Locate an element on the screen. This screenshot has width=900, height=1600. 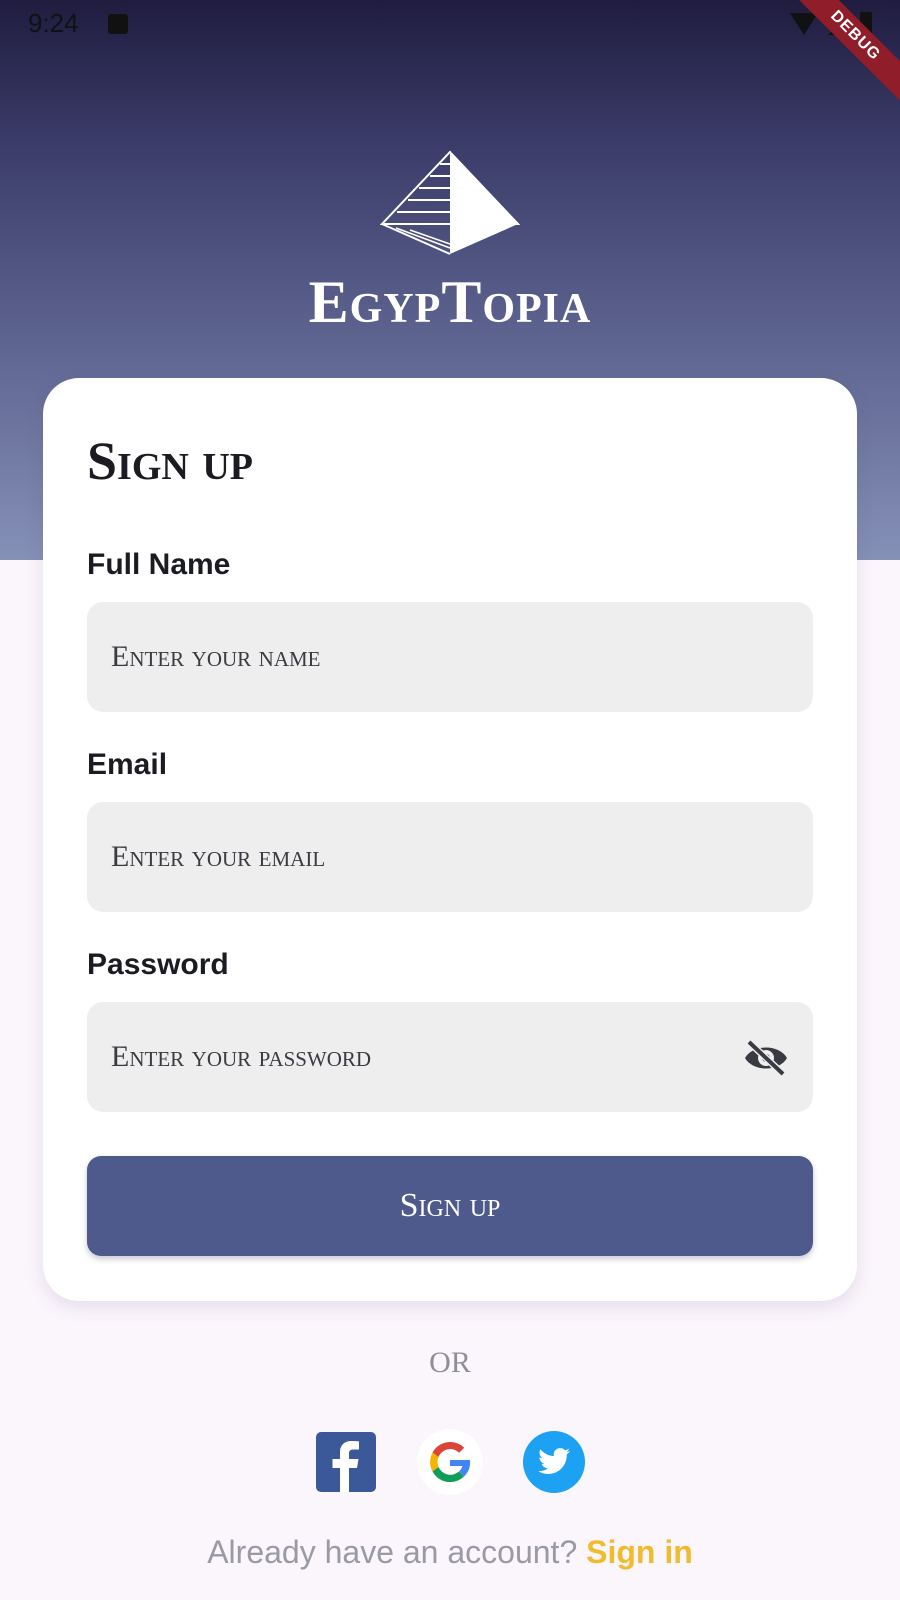
sign-in-link: Sign in is located at coordinates (639, 1552).